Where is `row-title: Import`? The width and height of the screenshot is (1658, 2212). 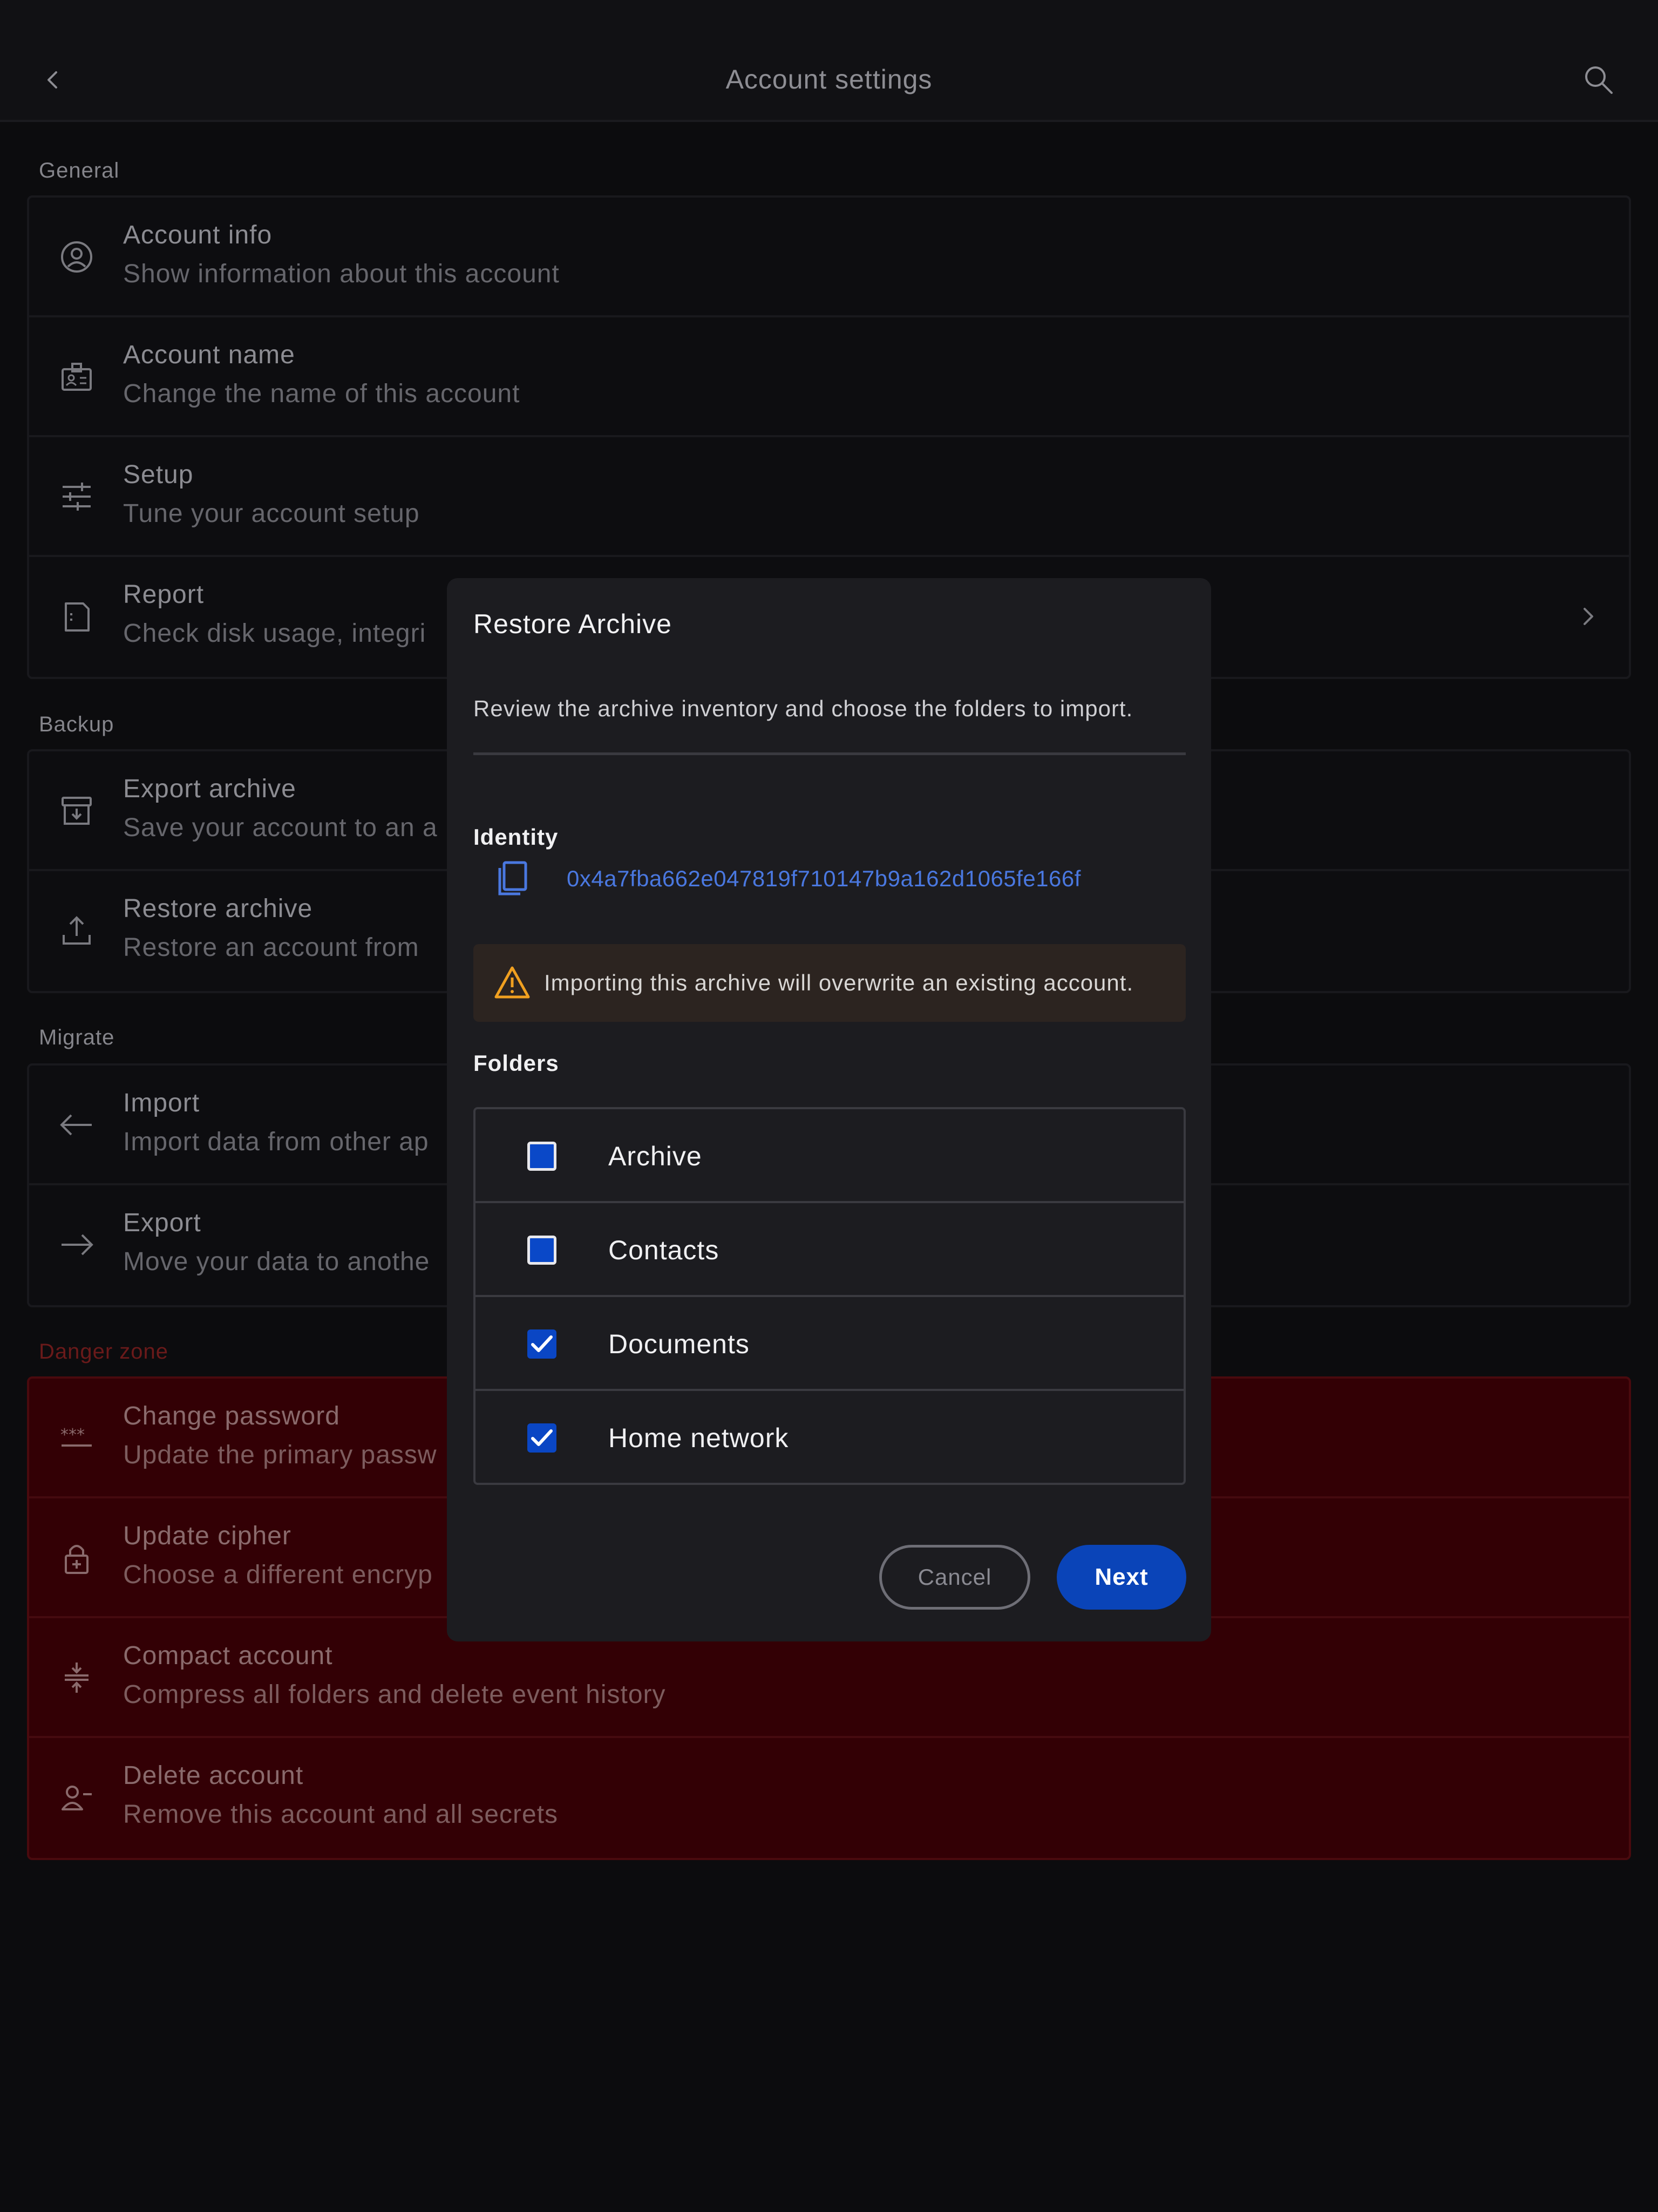 row-title: Import is located at coordinates (161, 1103).